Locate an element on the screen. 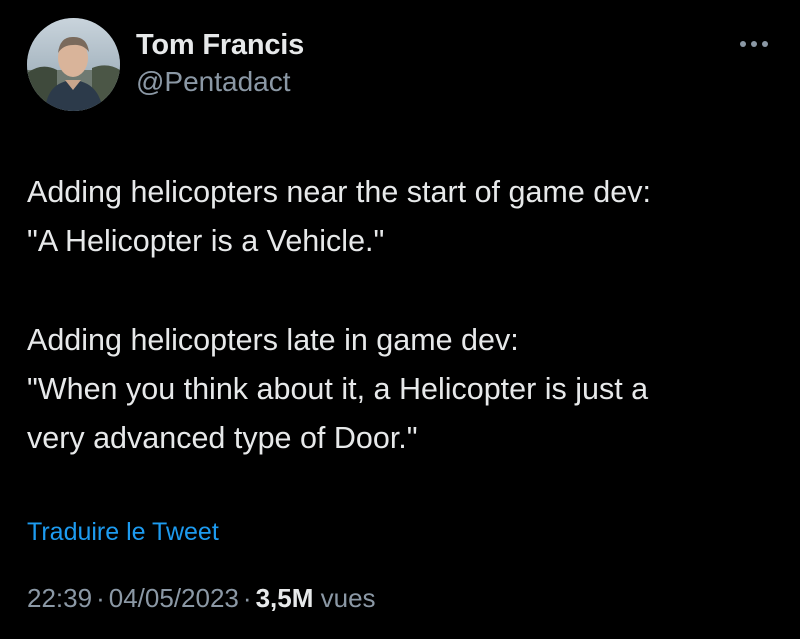 The image size is (800, 639). views-label: vues is located at coordinates (348, 598).